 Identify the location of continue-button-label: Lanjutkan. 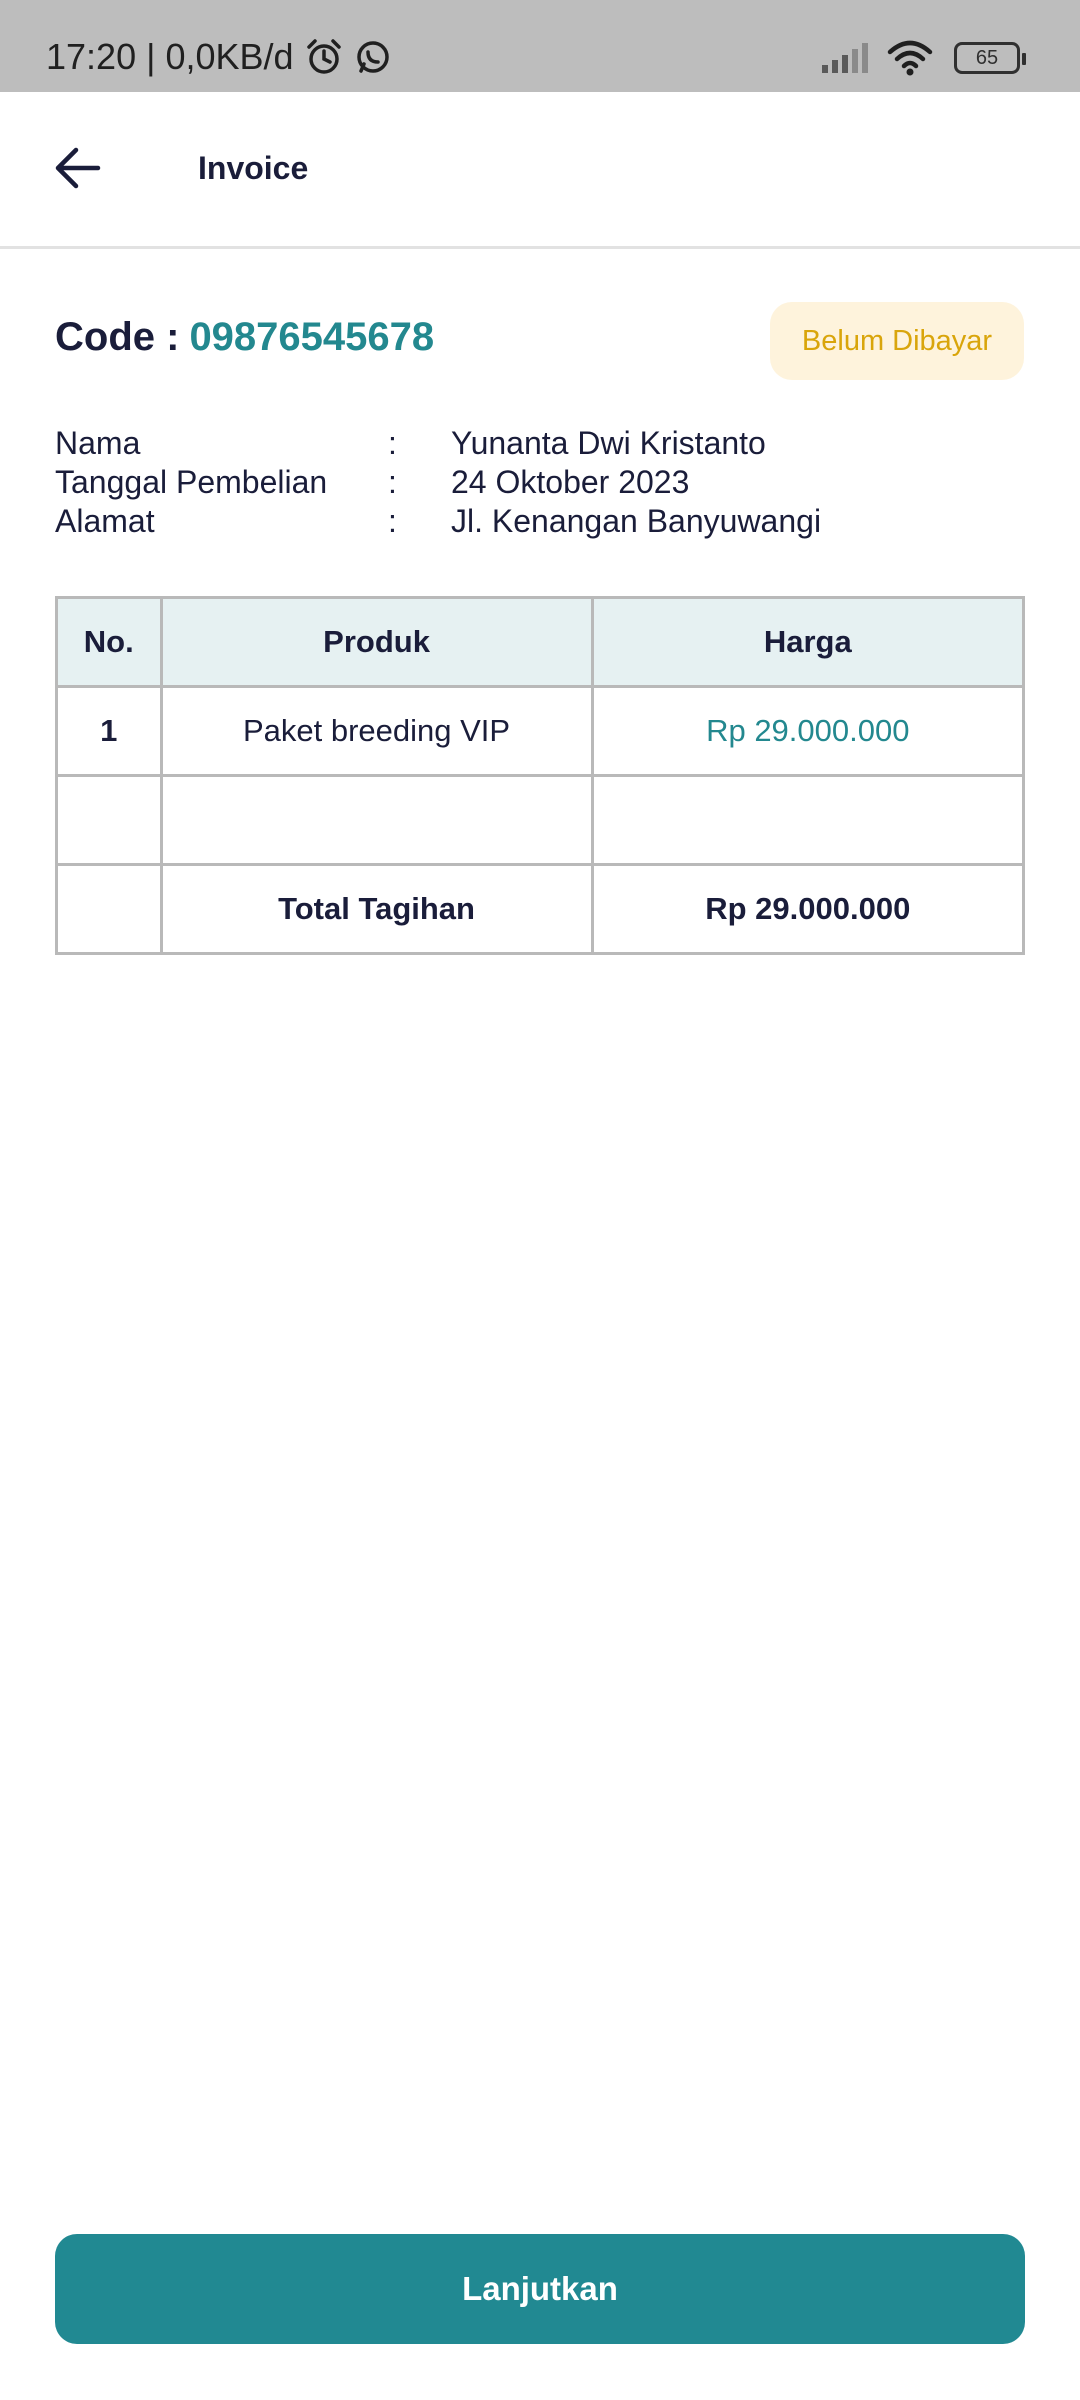
(540, 2288).